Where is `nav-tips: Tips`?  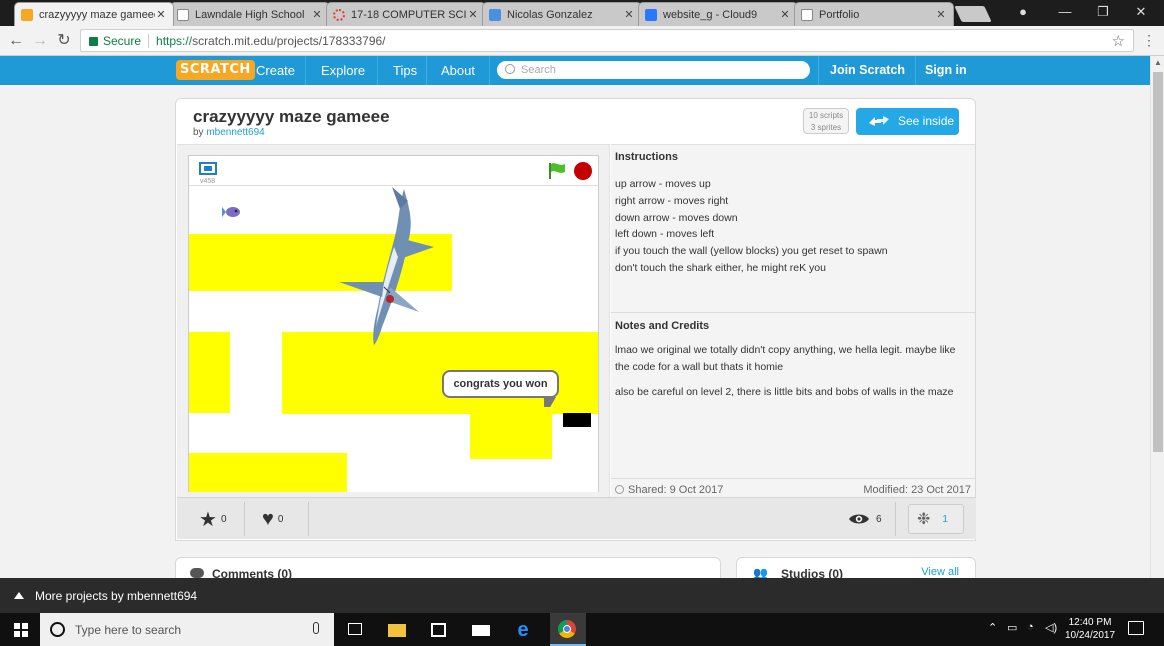
nav-tips: Tips is located at coordinates (405, 70).